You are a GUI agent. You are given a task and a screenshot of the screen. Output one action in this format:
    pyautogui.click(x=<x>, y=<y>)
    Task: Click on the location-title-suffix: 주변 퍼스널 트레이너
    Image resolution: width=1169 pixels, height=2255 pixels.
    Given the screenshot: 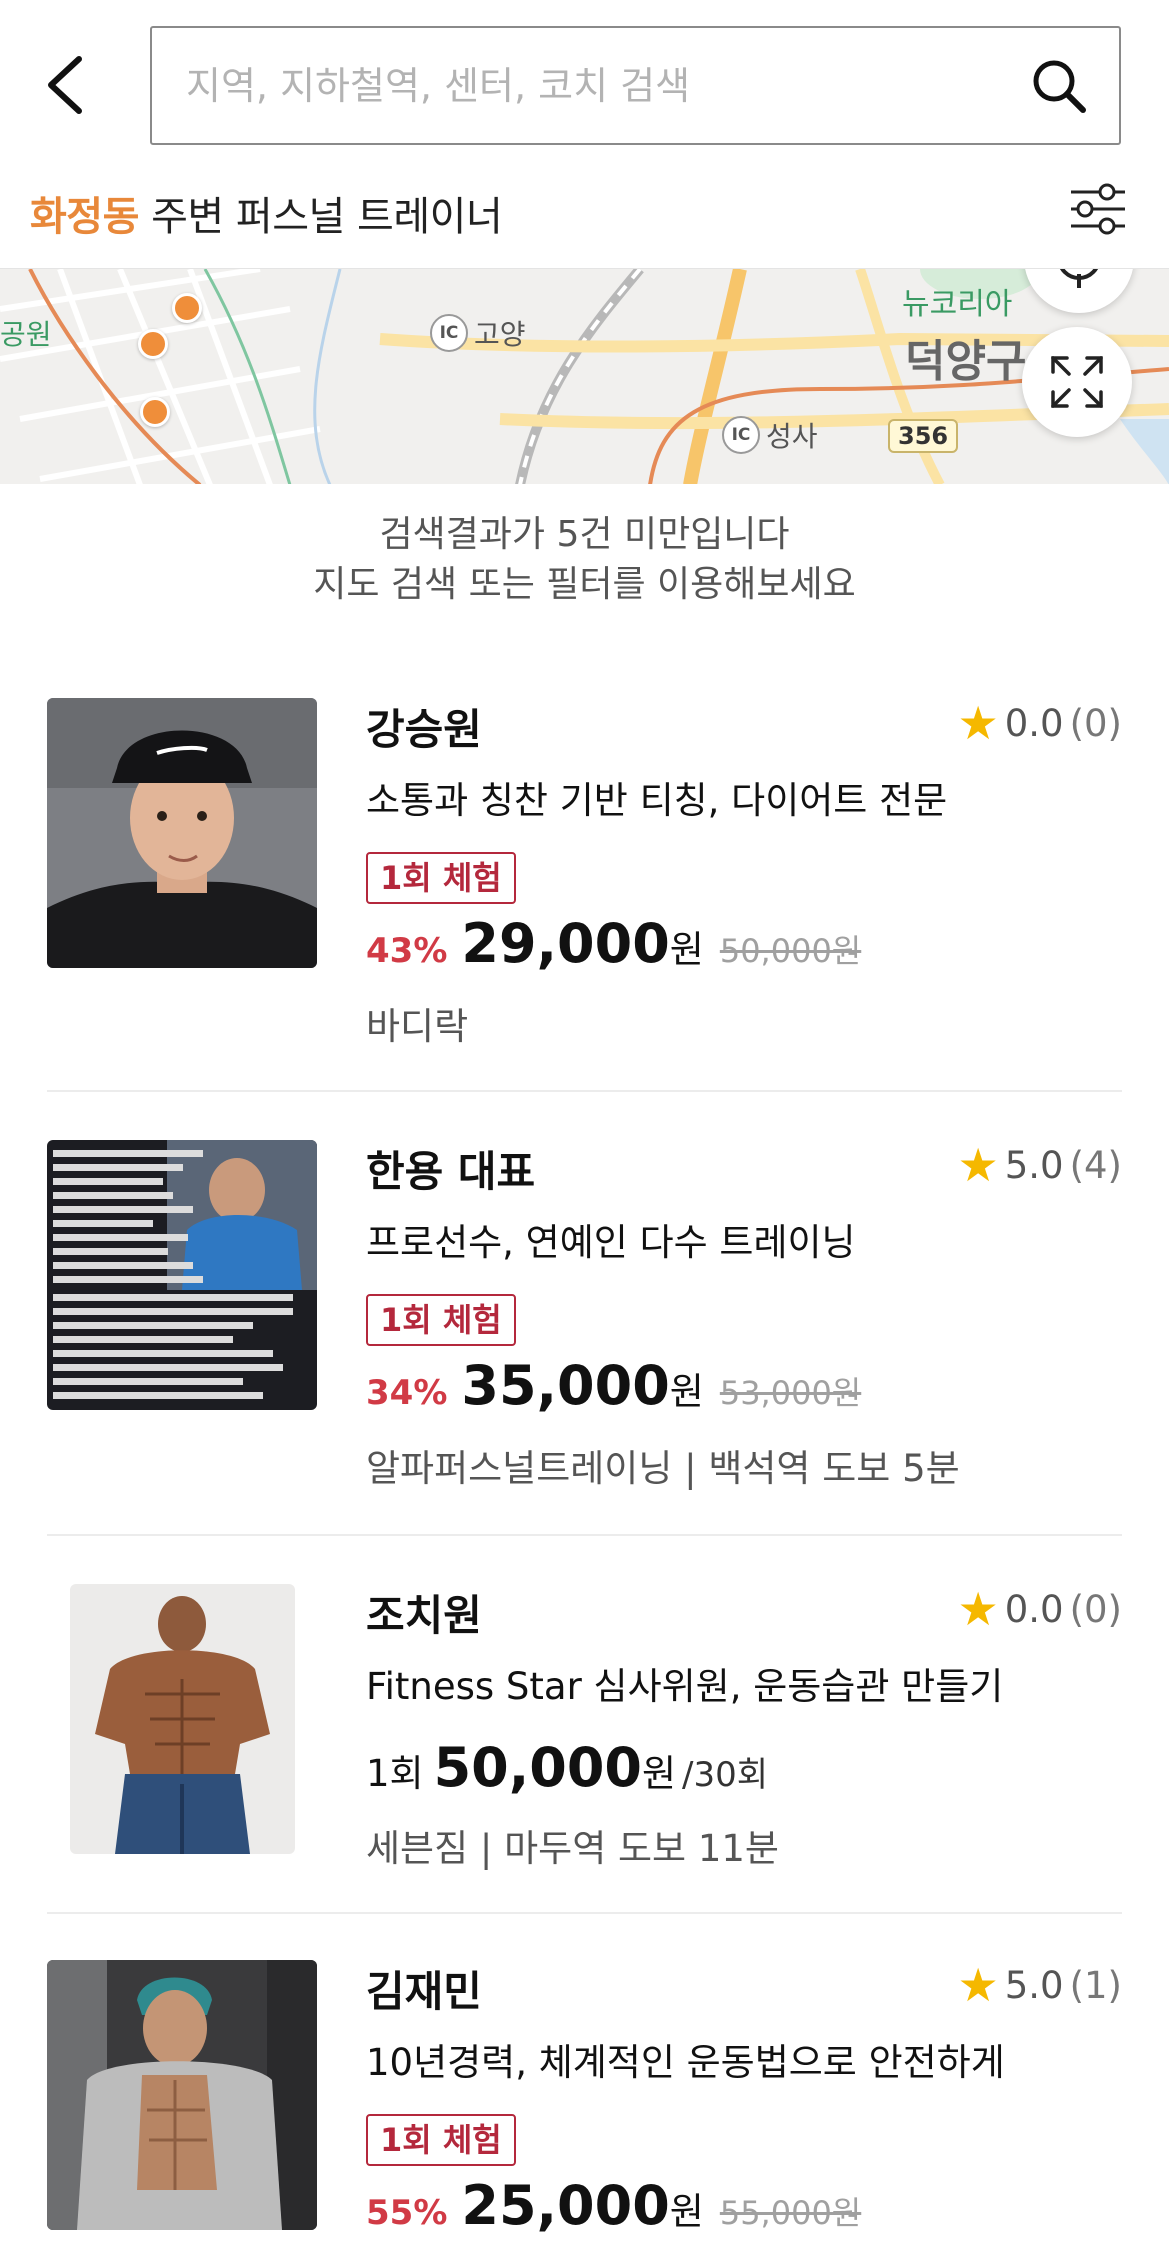 What is the action you would take?
    pyautogui.click(x=320, y=217)
    